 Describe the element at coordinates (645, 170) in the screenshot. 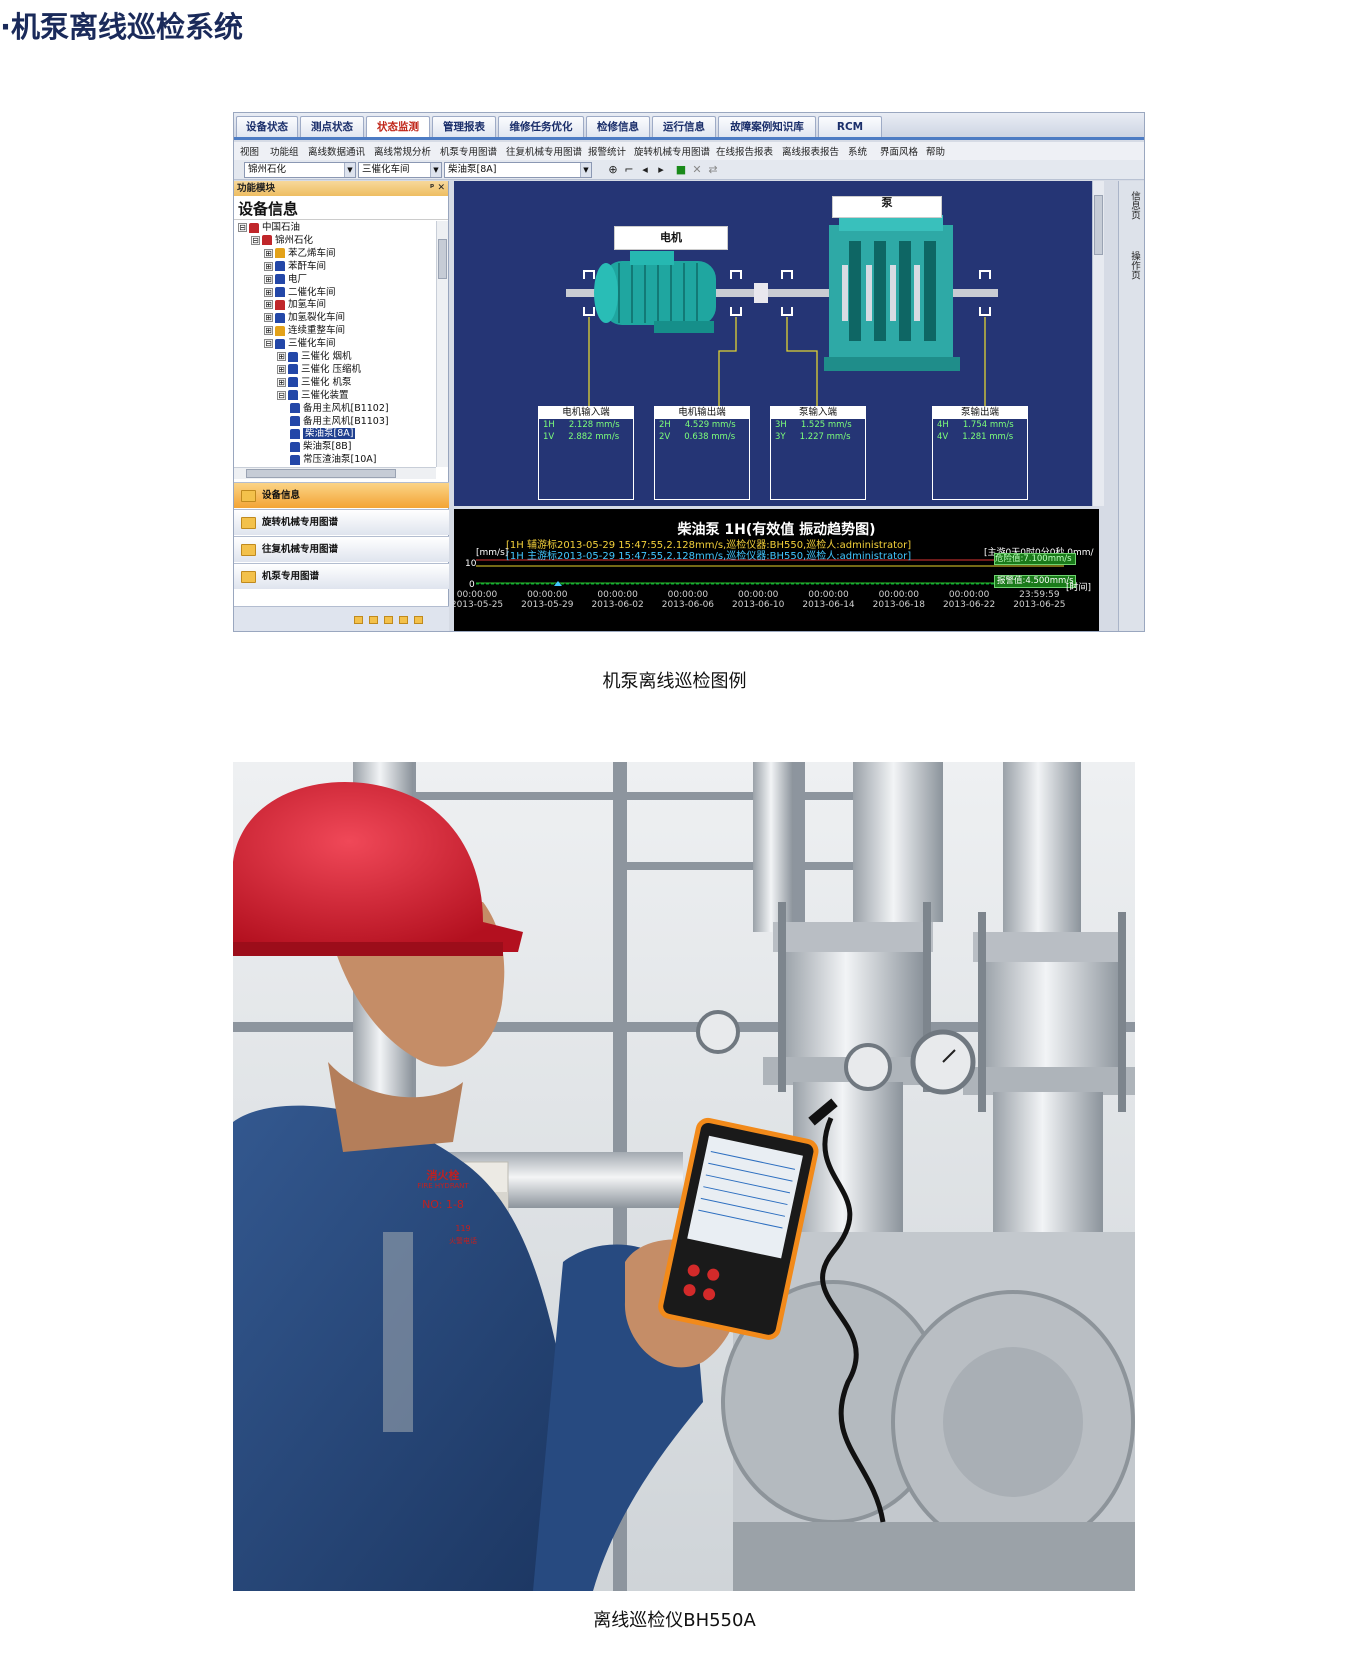

I see `prev-icon: ◂` at that location.